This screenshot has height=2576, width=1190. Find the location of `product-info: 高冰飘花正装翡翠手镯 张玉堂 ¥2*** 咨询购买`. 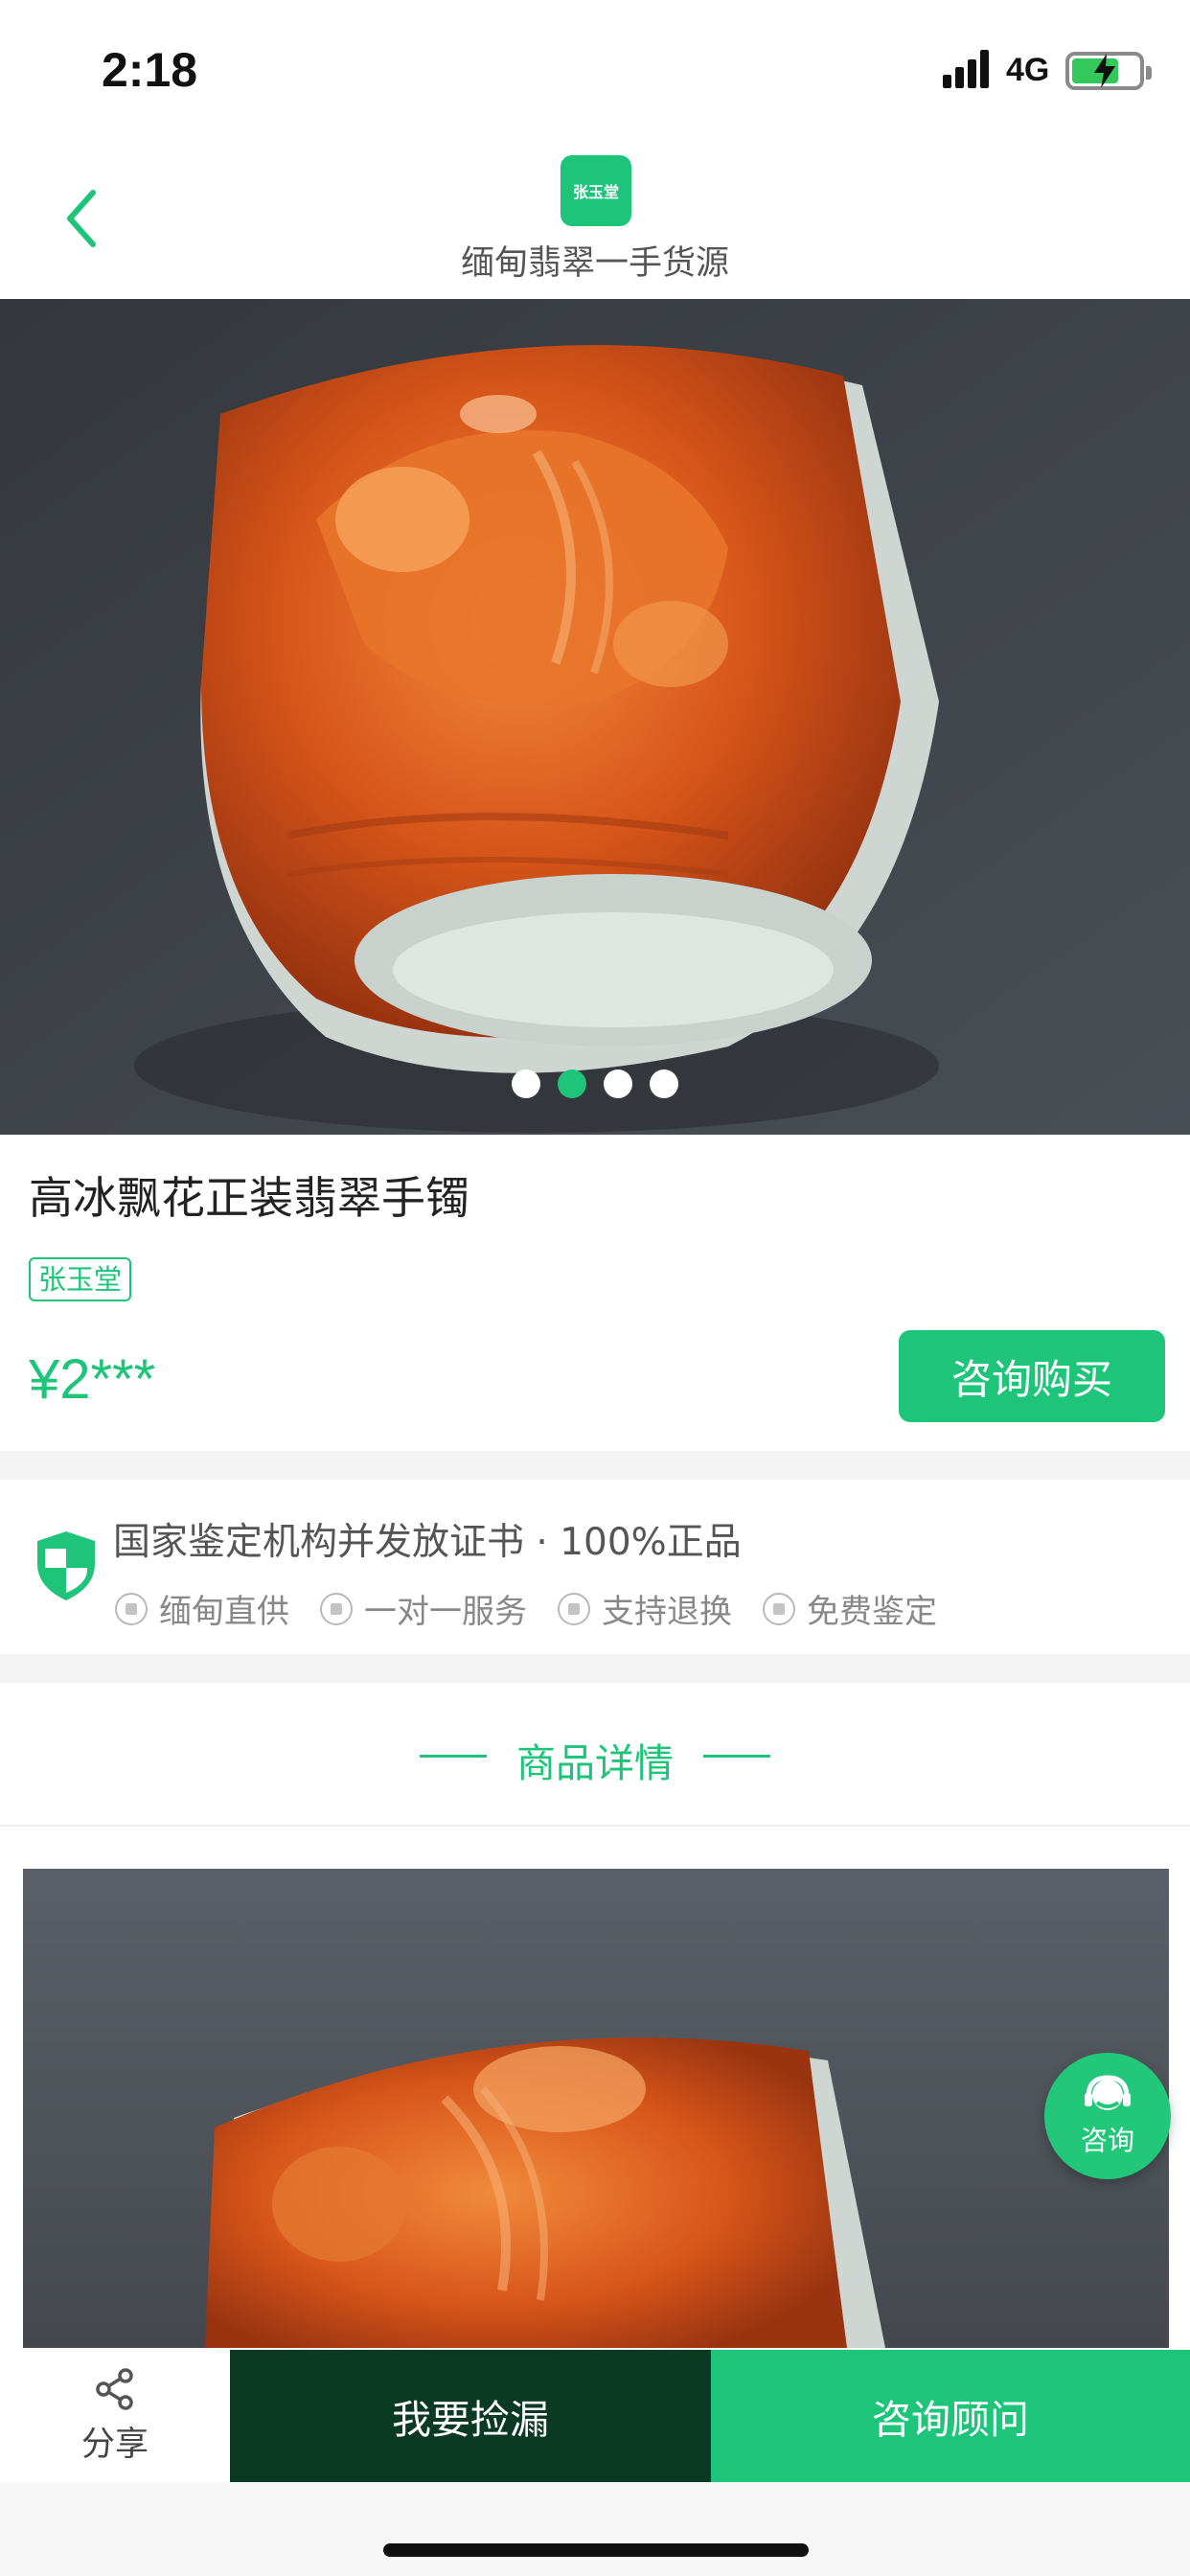

product-info: 高冰飘花正装翡翠手镯 张玉堂 ¥2*** 咨询购买 is located at coordinates (595, 1293).